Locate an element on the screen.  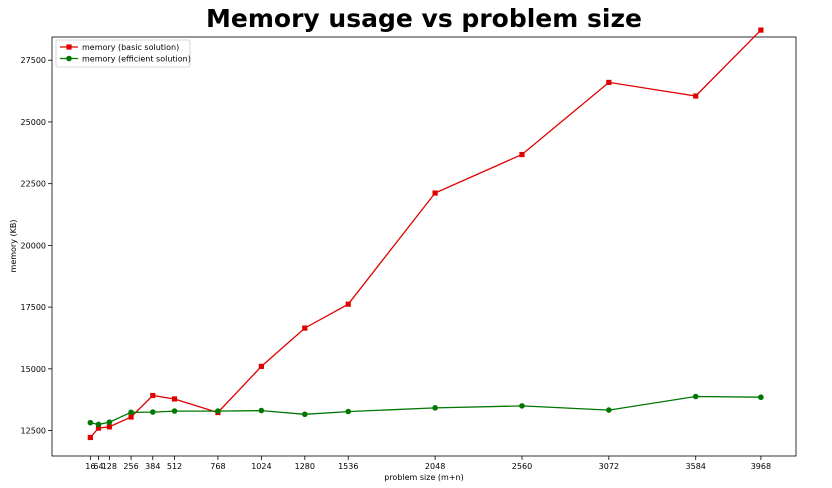
y-tick-label: 15000 is located at coordinates (33, 369).